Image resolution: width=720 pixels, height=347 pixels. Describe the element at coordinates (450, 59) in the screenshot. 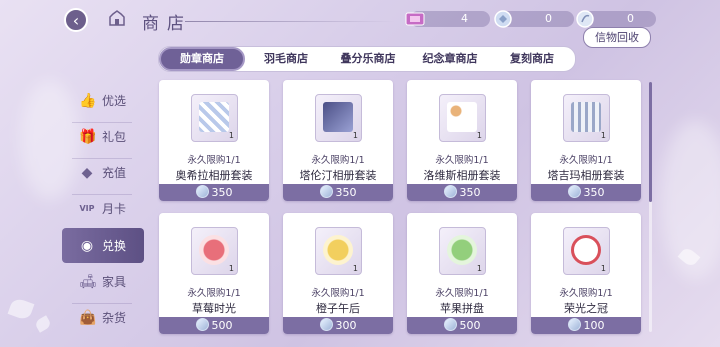

I see `tab-commemorative-shop: 纪念章商店` at that location.